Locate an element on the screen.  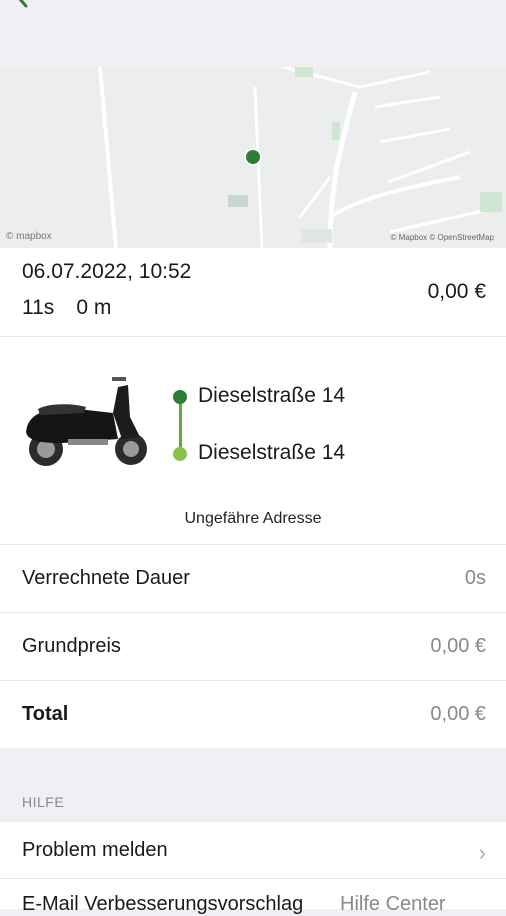
cost-value: 0s is located at coordinates (475, 578).